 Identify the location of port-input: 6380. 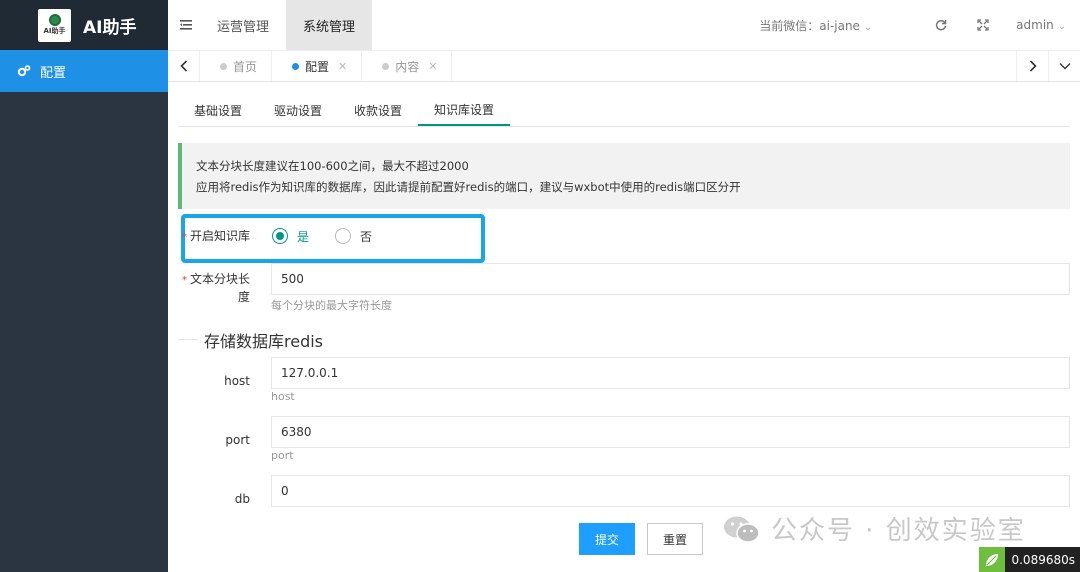
(670, 432).